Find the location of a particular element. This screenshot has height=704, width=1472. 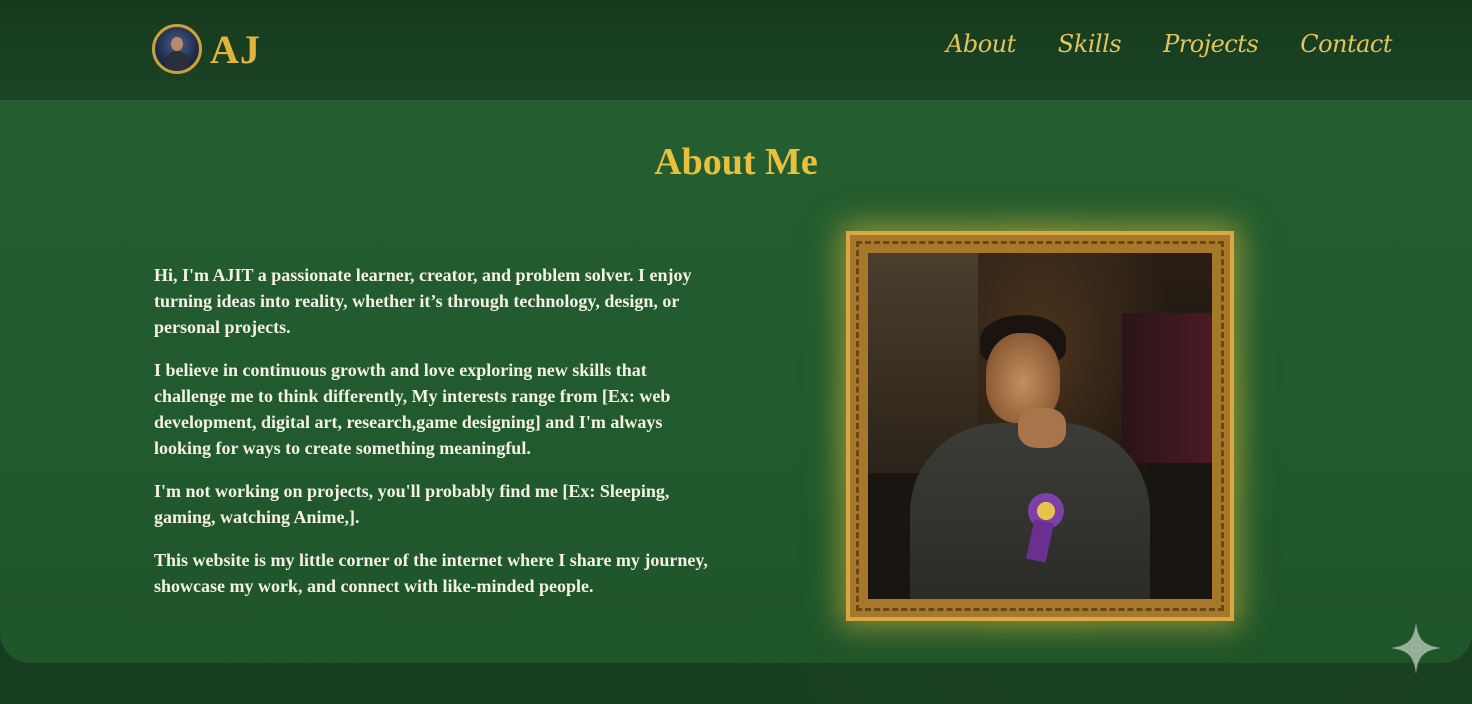

sparkle-icon is located at coordinates (1416, 648).